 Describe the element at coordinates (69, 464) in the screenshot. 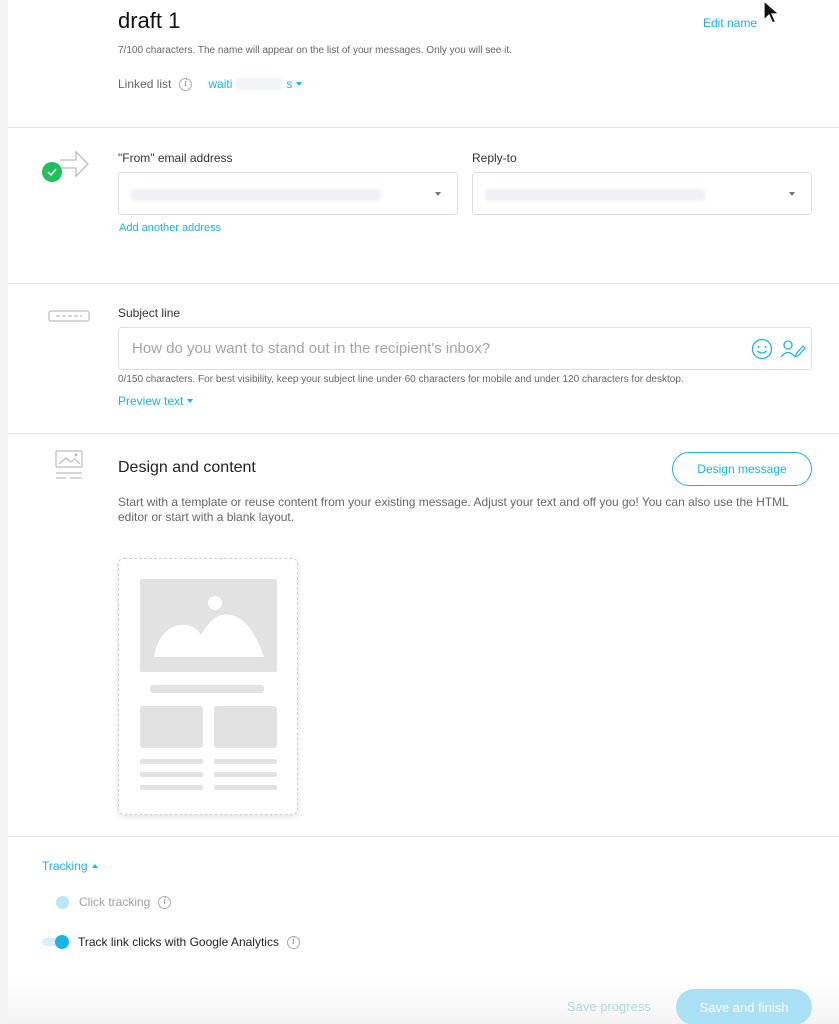

I see `design-content-icon` at that location.